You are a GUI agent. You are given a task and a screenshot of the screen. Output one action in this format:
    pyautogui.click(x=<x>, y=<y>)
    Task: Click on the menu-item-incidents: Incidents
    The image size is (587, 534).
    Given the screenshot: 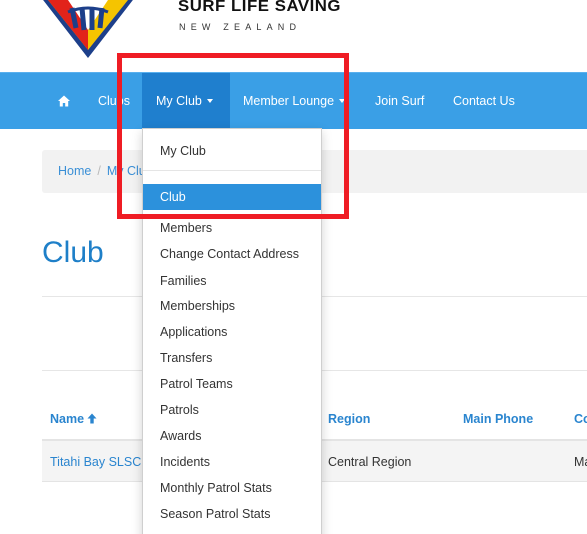 What is the action you would take?
    pyautogui.click(x=232, y=462)
    